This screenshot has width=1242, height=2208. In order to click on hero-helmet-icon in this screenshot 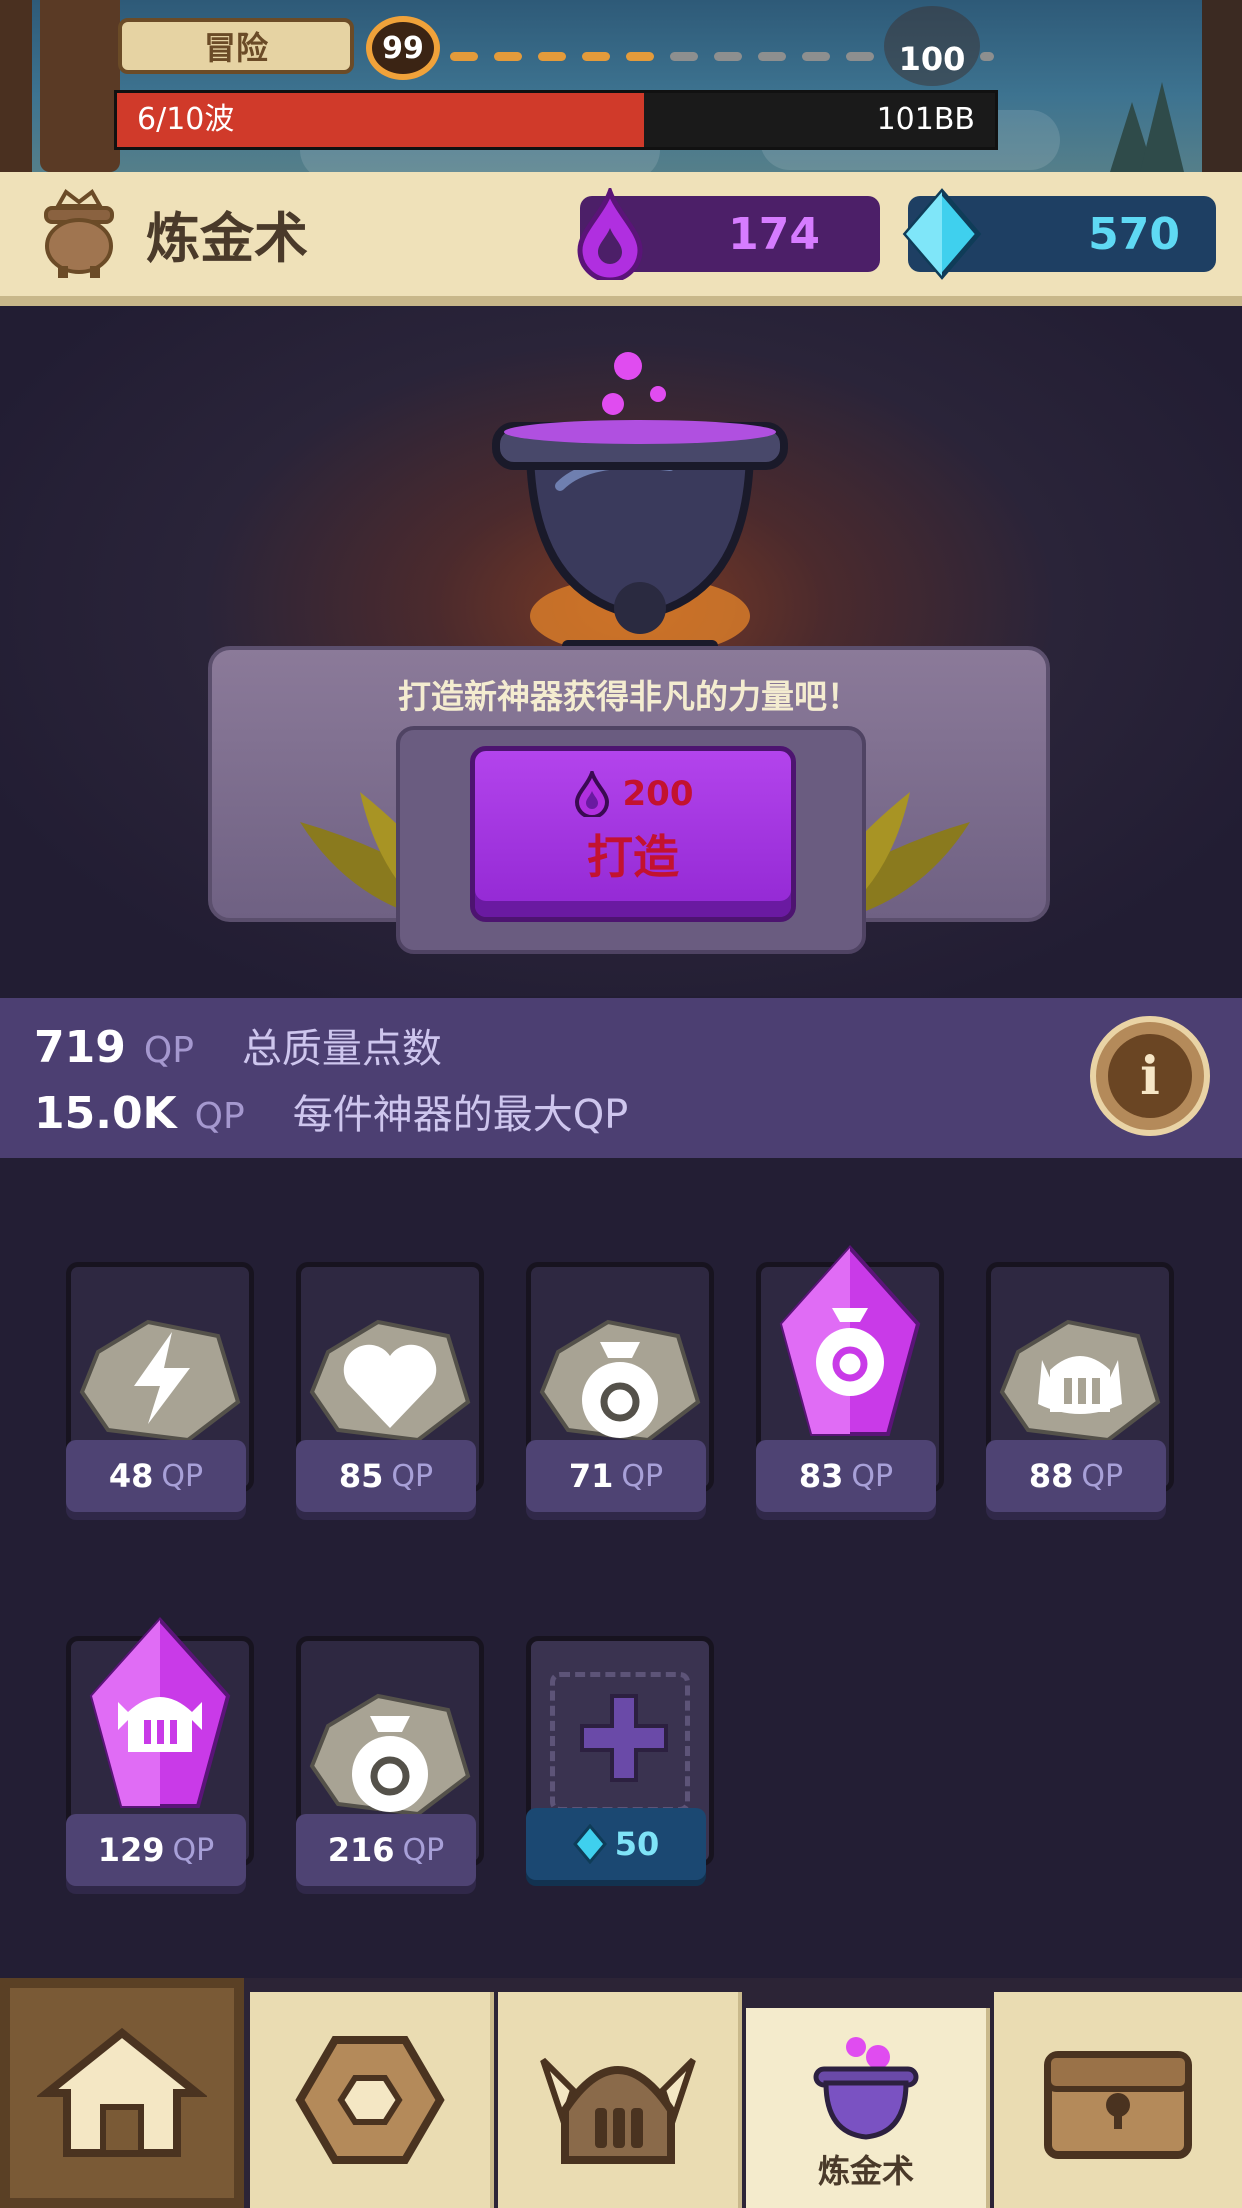, I will do `click(618, 2110)`.